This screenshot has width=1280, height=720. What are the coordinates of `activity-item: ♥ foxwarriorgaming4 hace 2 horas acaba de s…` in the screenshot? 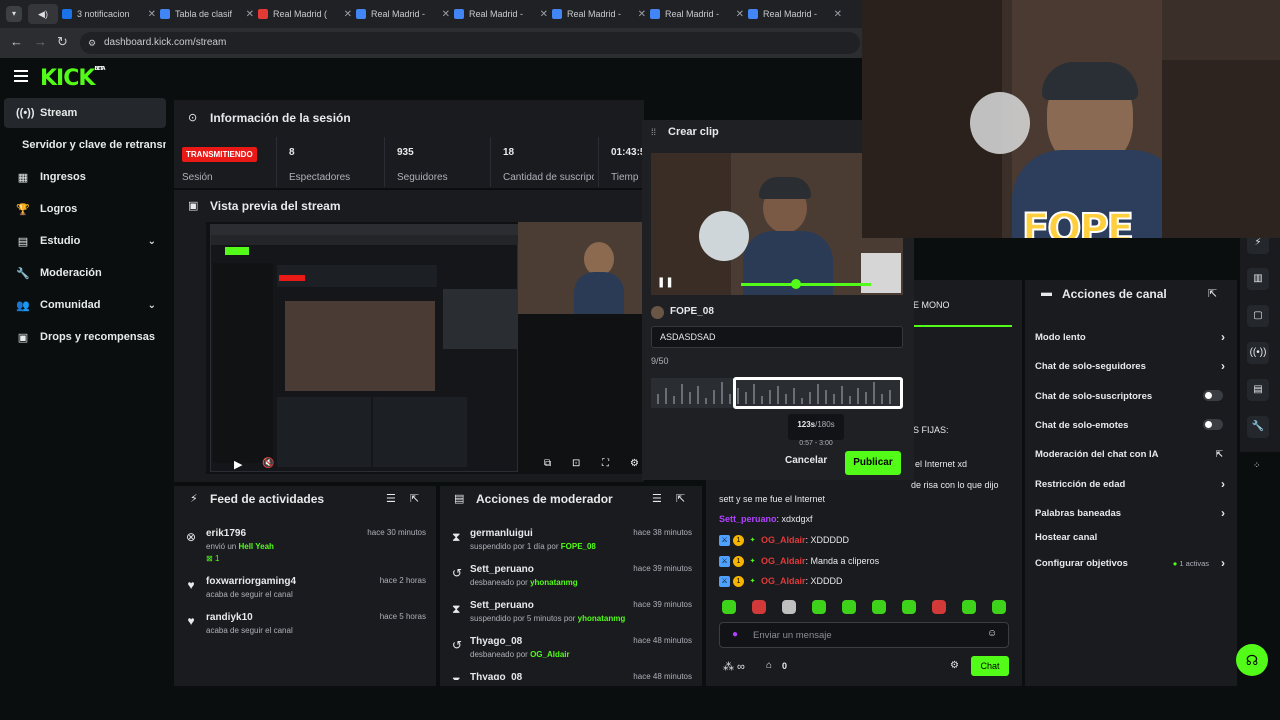 It's located at (305, 593).